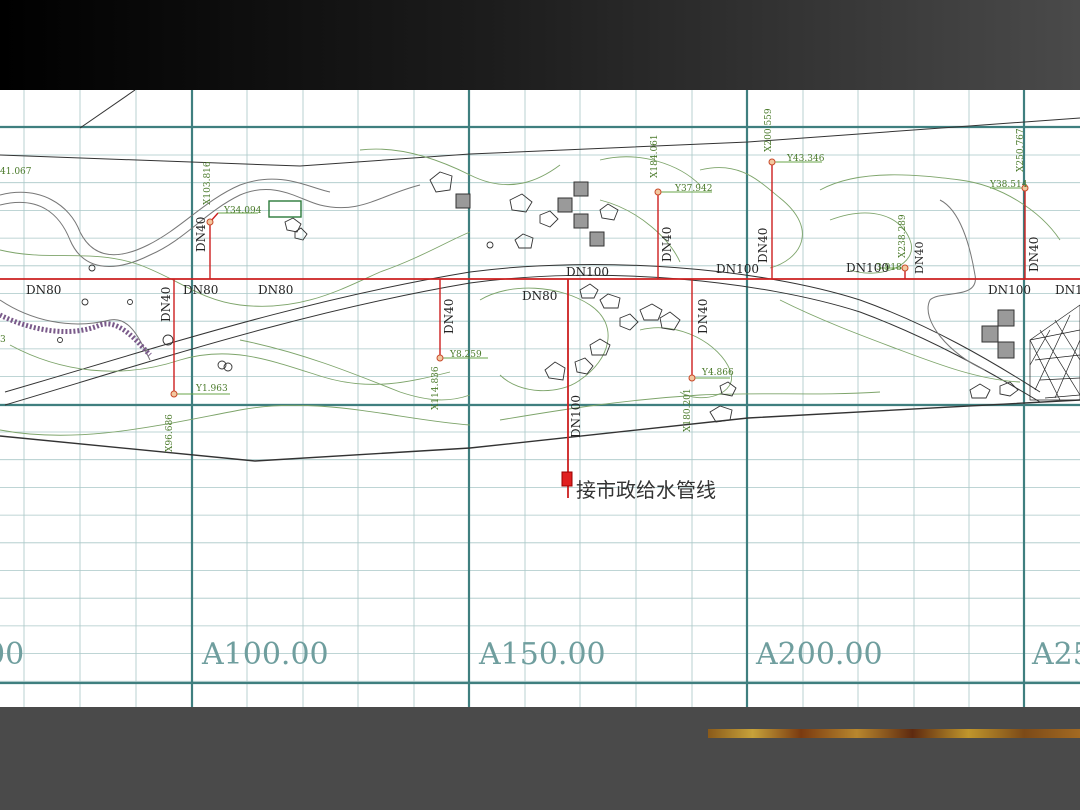  I want to click on connection-label: 接市政给水管线, so click(646, 490).